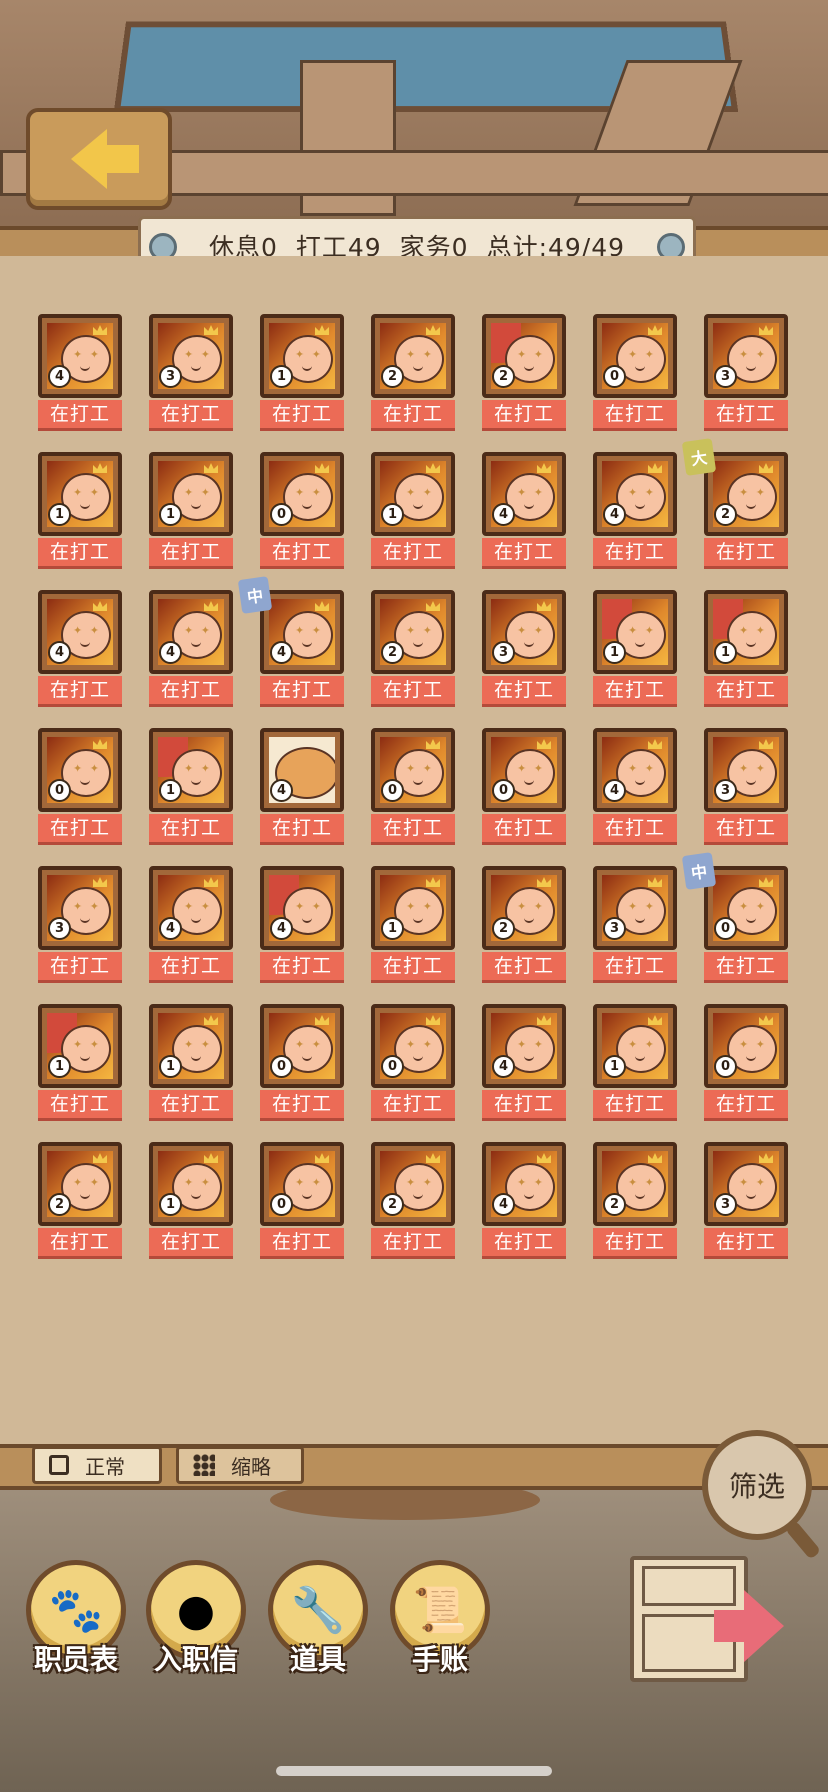 The height and width of the screenshot is (1792, 828). What do you see at coordinates (318, 1619) in the screenshot?
I see `nav-items: 🔧 道具` at bounding box center [318, 1619].